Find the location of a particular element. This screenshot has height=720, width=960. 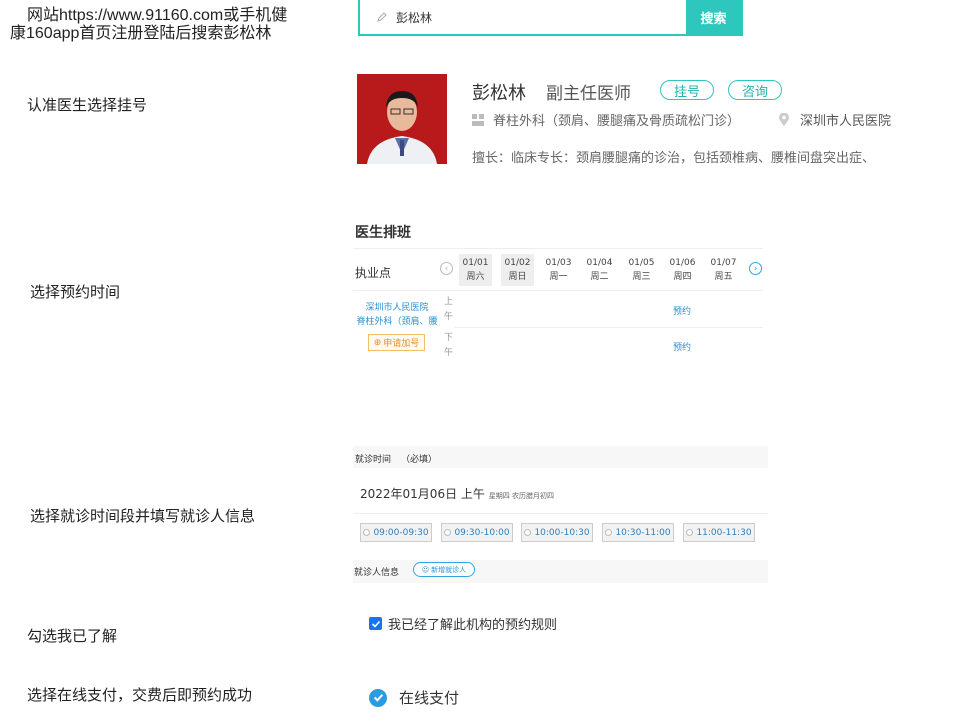

afternoon-label: 下午 is located at coordinates (449, 345).